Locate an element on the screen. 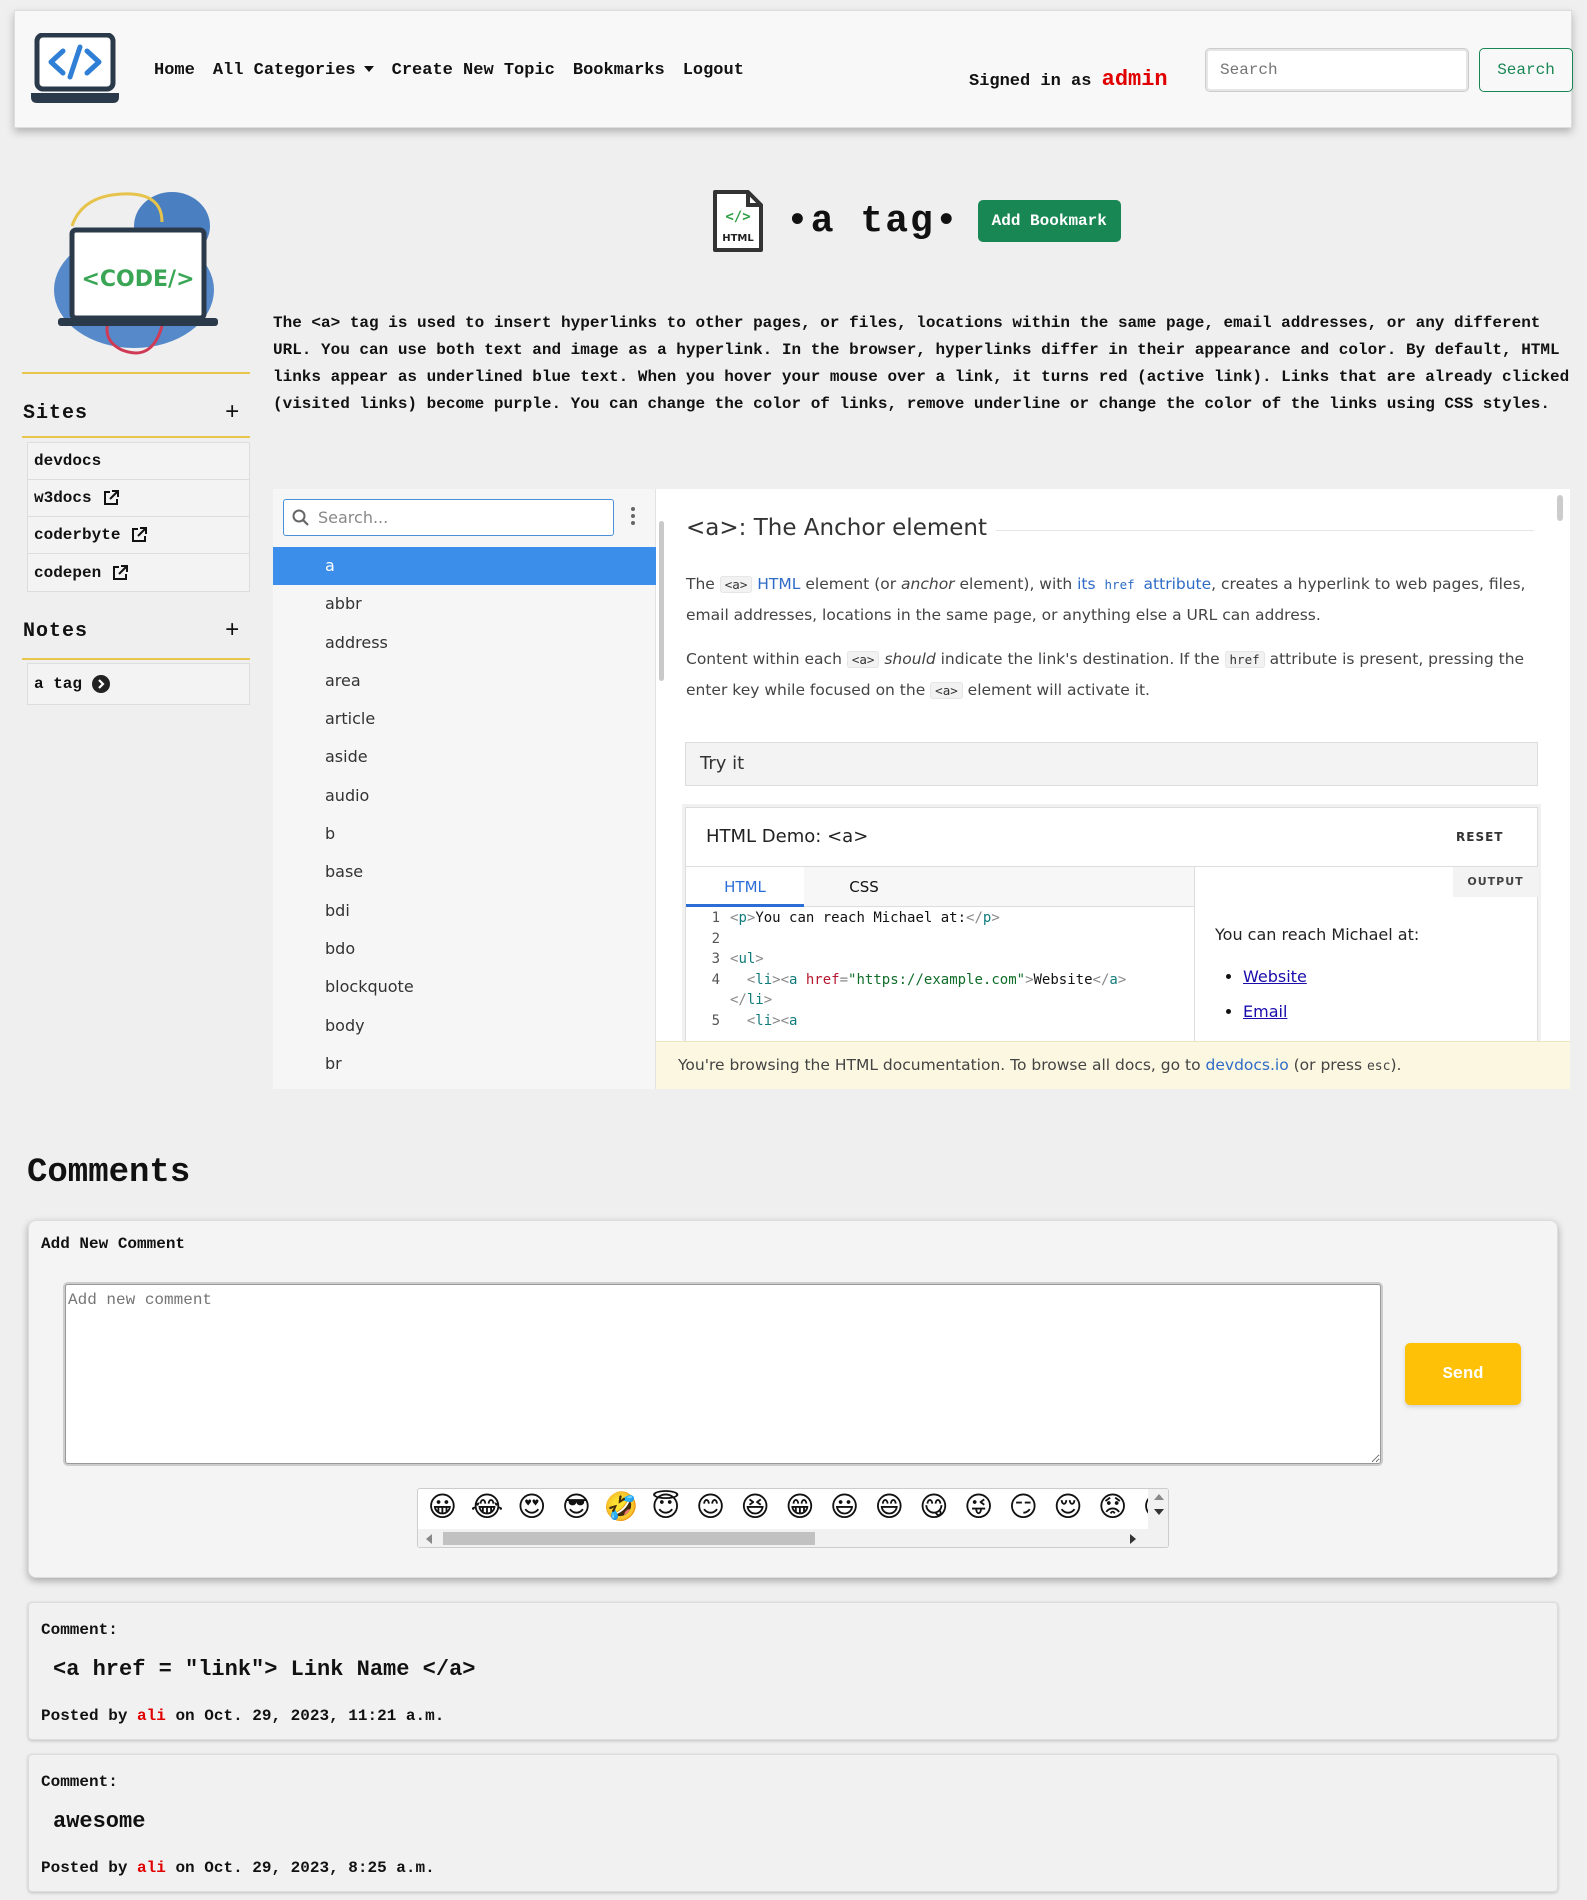  devdocs-entry: address is located at coordinates (464, 643).